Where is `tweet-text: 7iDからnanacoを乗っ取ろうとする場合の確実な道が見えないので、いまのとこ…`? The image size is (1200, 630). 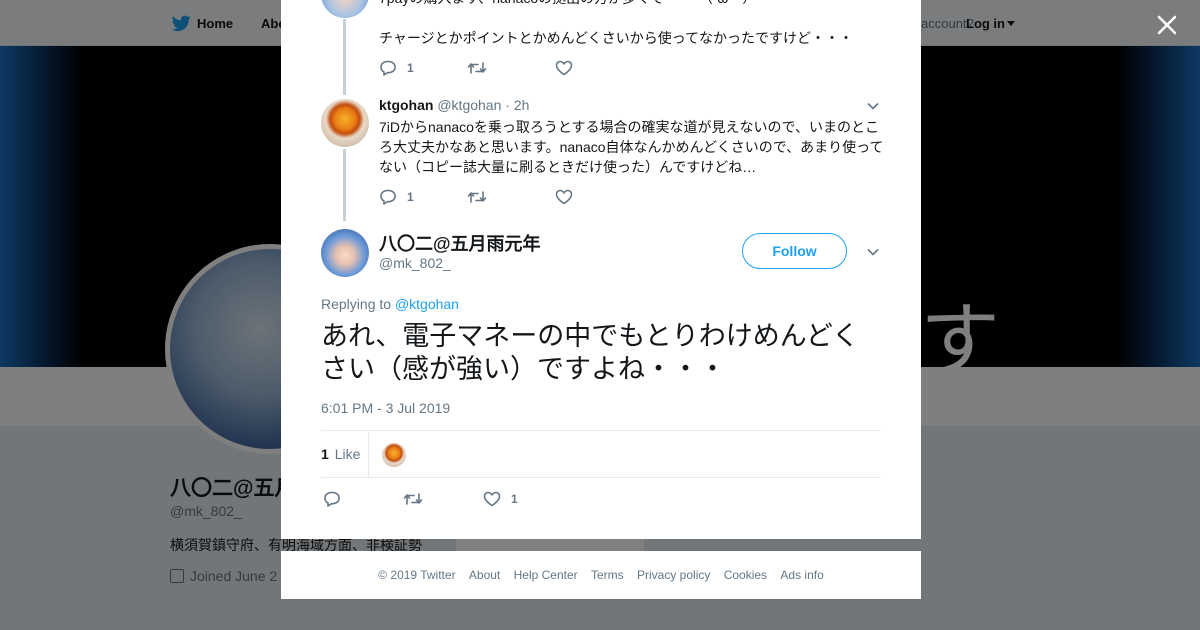 tweet-text: 7iDからnanacoを乗っ取ろうとする場合の確実な道が見えないので、いまのとこ… is located at coordinates (631, 147).